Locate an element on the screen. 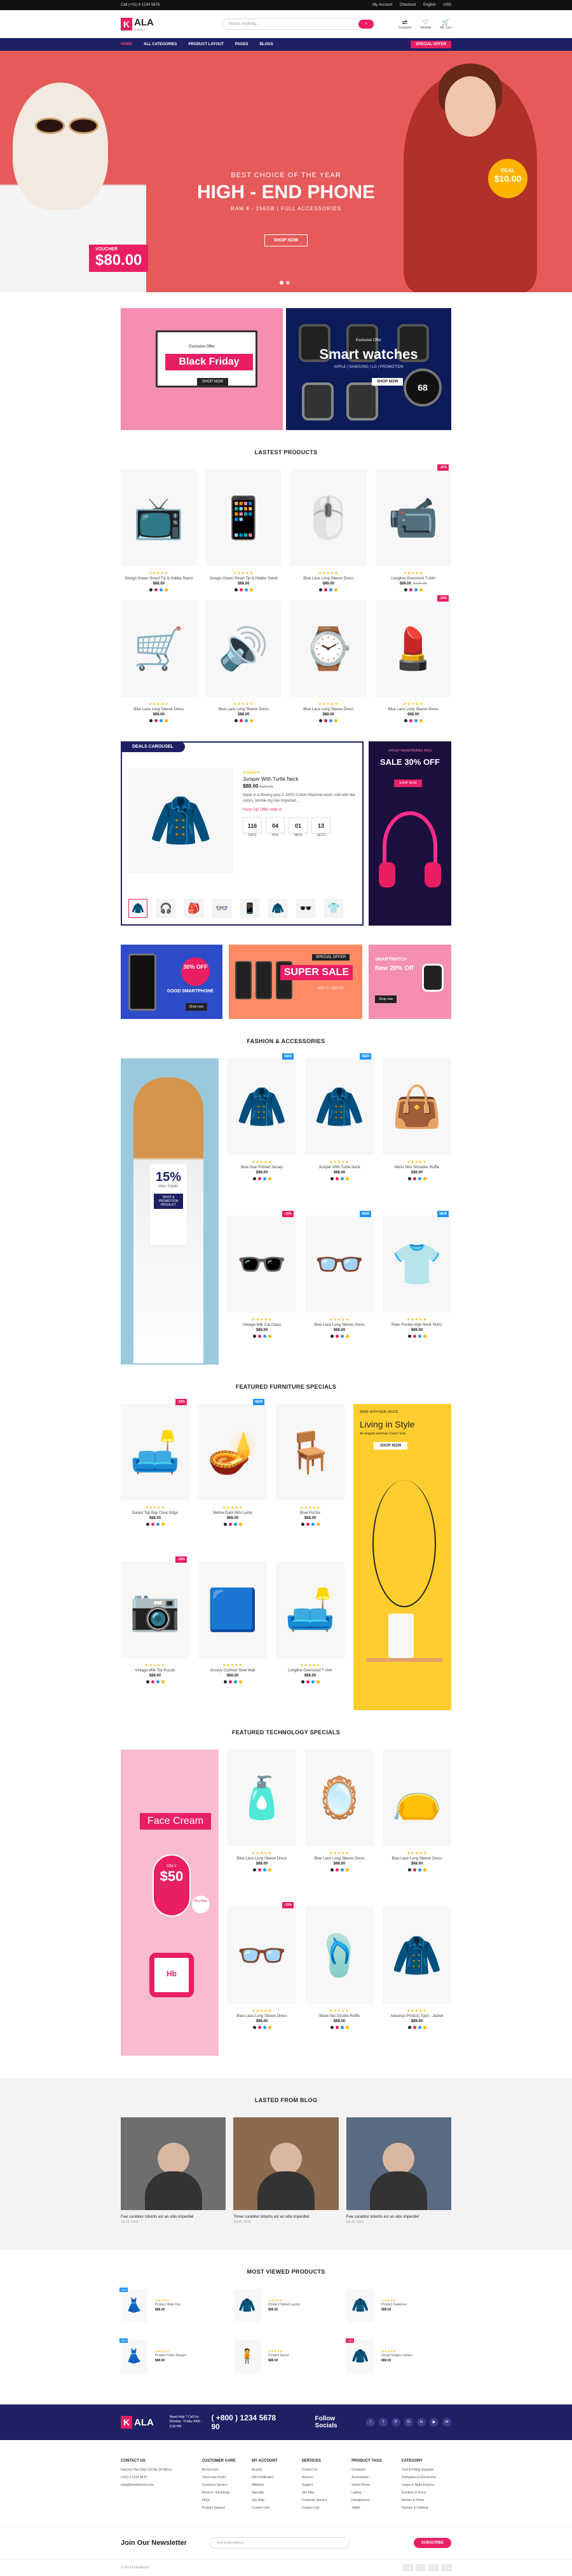  compare-button: ⇄ Compare is located at coordinates (405, 24).